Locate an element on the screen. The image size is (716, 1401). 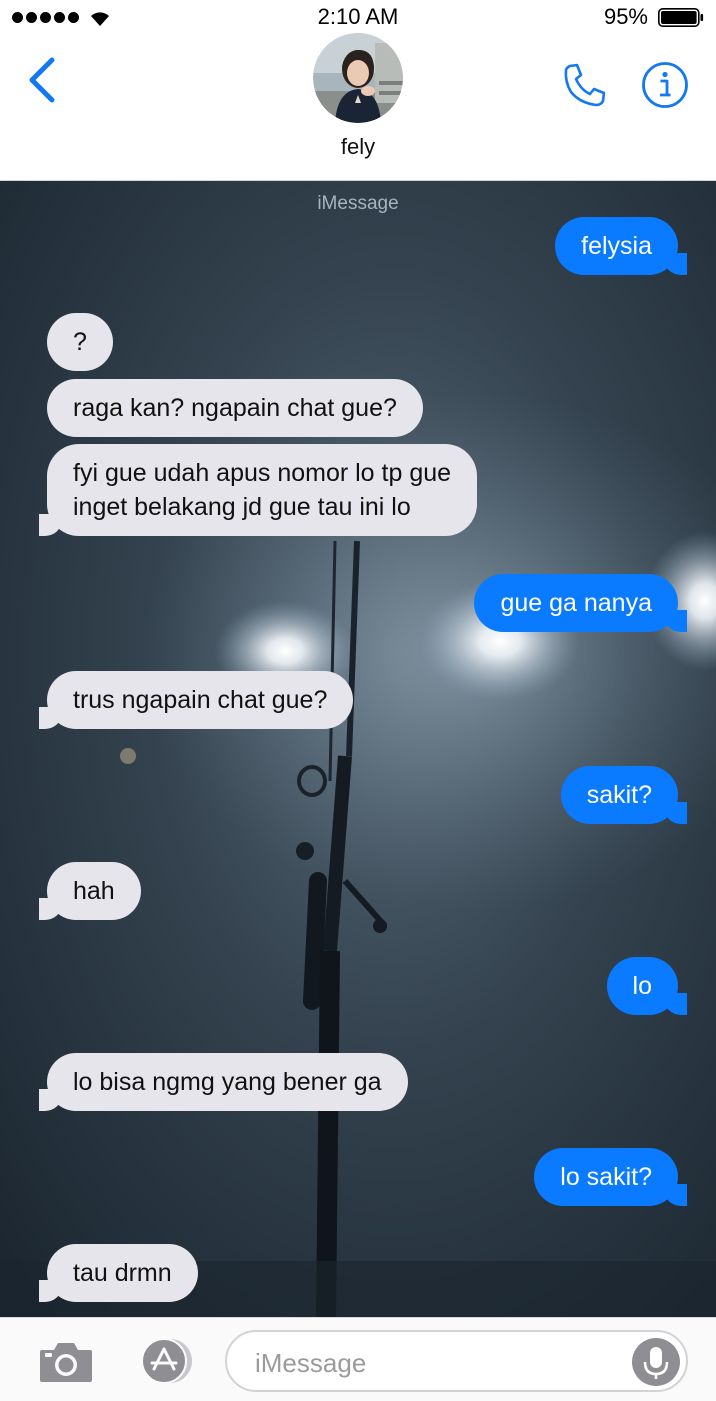
contact-avatar is located at coordinates (358, 78).